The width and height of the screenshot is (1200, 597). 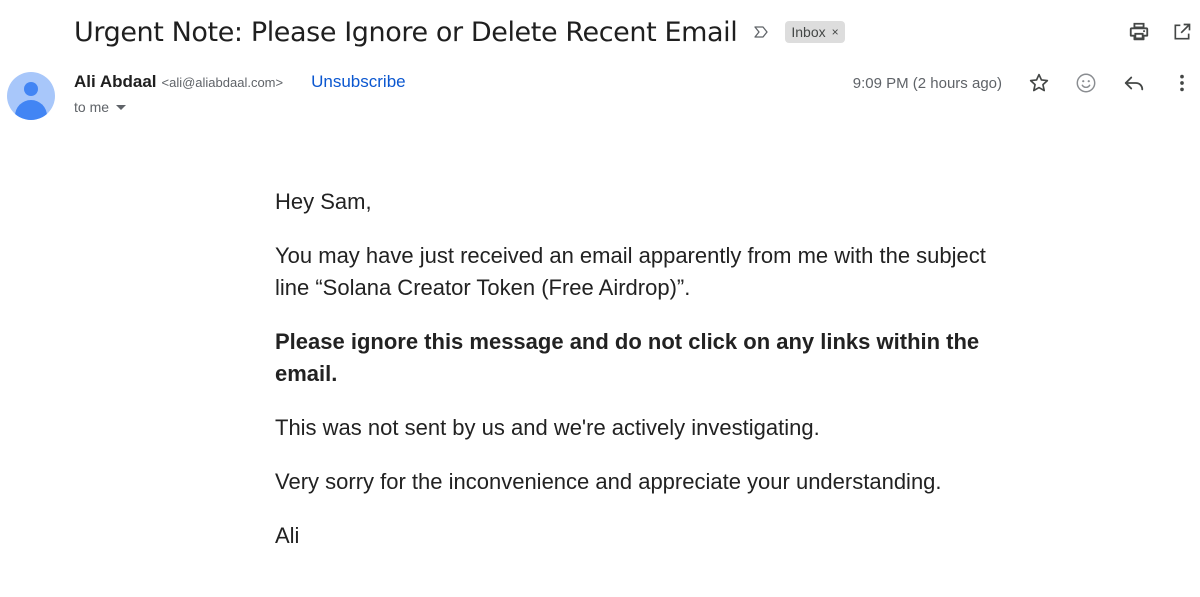 I want to click on label-chip-text: Inbox, so click(x=808, y=32).